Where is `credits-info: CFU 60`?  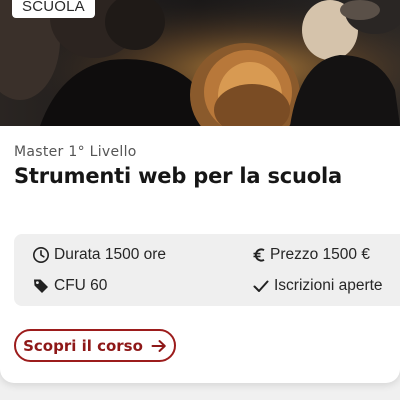
credits-info: CFU 60 is located at coordinates (69, 286).